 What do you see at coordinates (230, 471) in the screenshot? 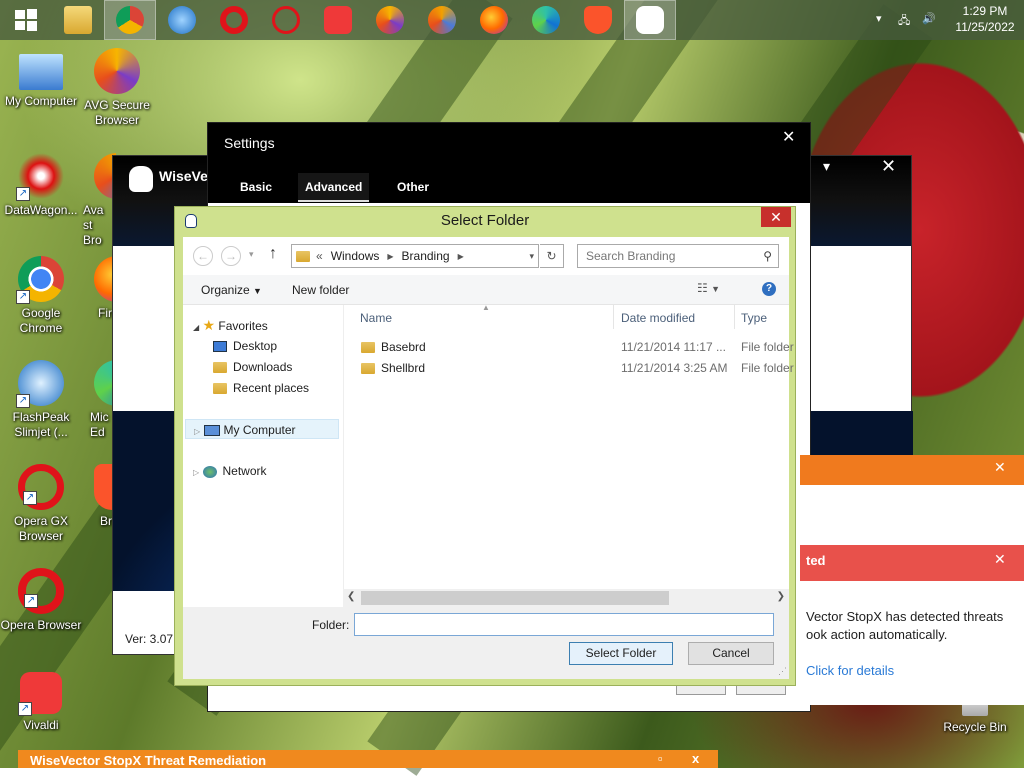
I see `nav-network: ▷ Network` at bounding box center [230, 471].